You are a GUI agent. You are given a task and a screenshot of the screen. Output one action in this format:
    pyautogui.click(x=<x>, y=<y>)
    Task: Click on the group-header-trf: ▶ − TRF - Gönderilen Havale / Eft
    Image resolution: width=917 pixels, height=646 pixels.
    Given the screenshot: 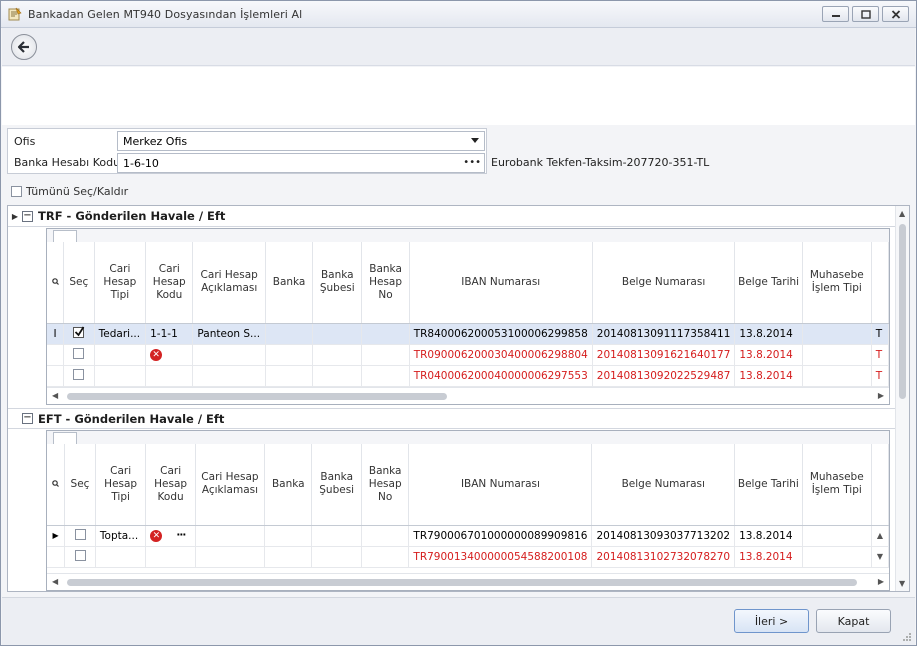 What is the action you would take?
    pyautogui.click(x=452, y=216)
    